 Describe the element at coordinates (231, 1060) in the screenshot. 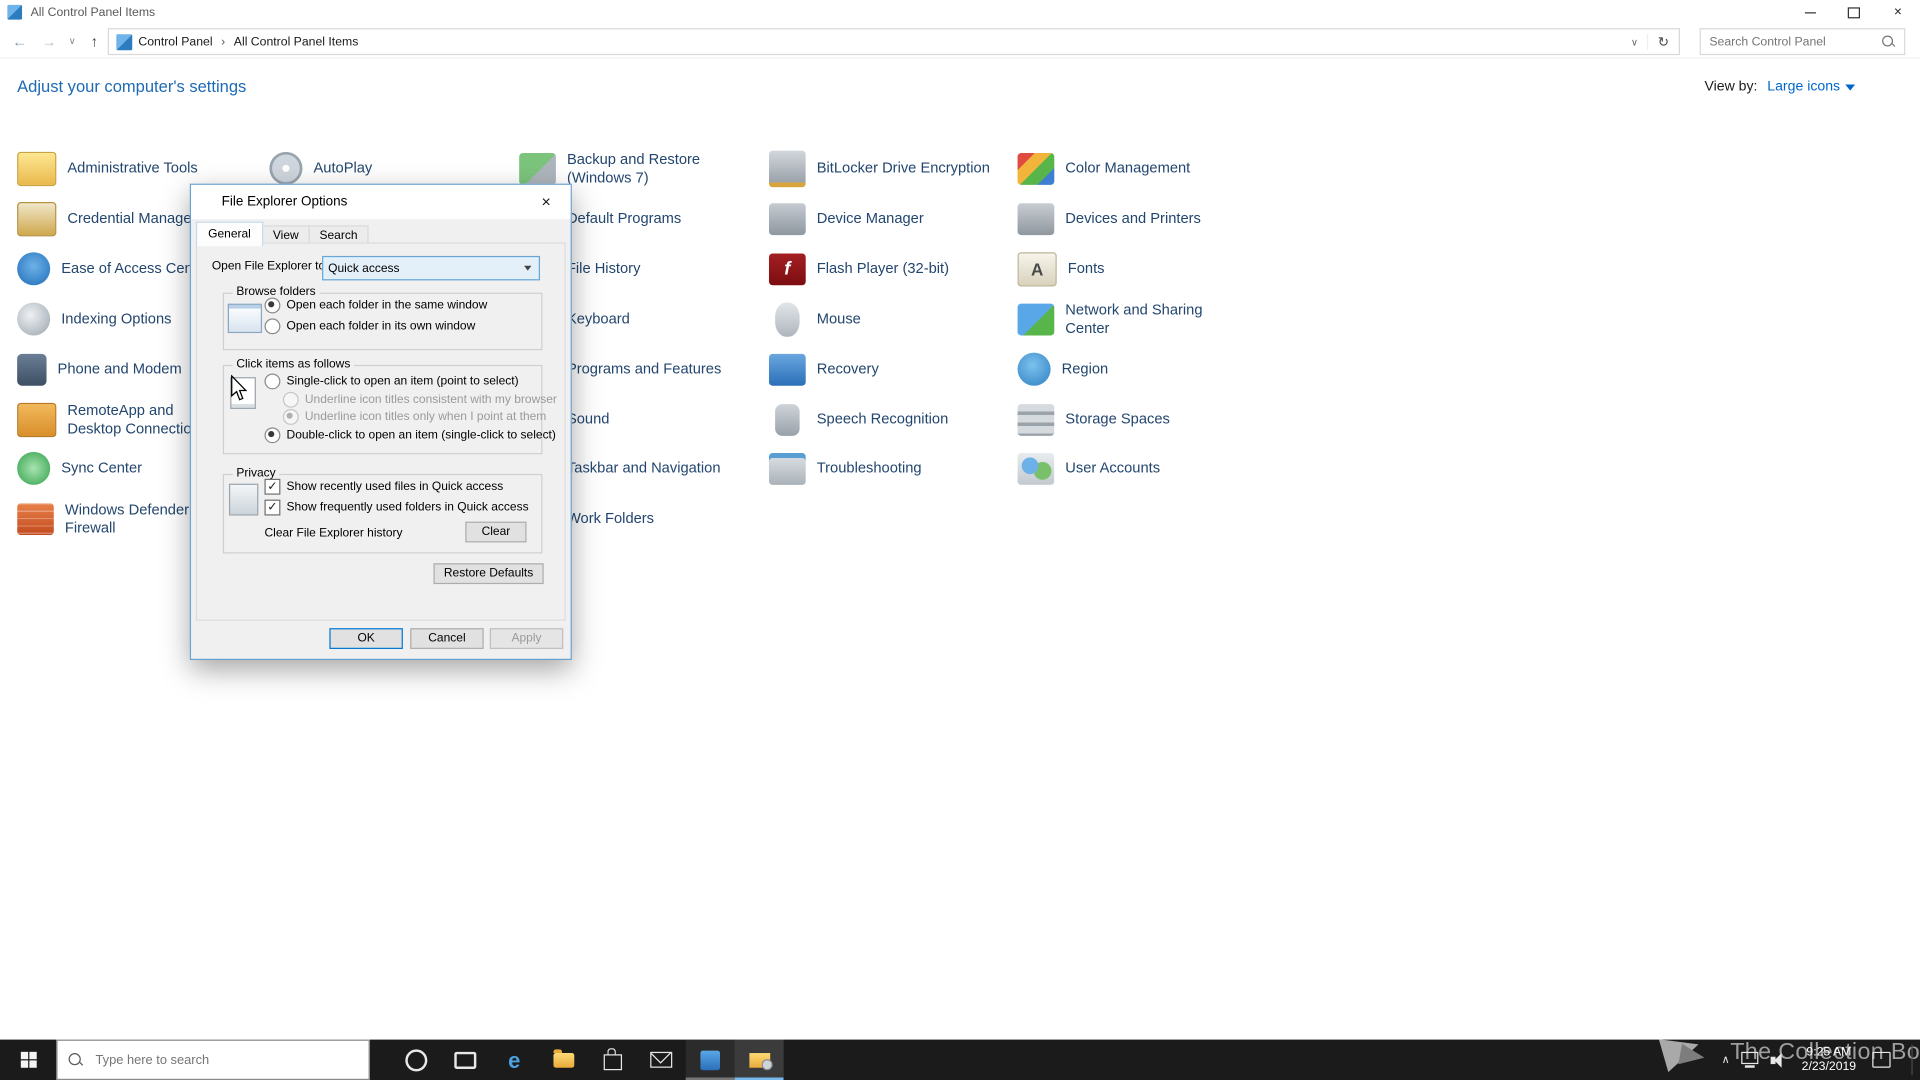

I see `taskbar-search-input` at that location.